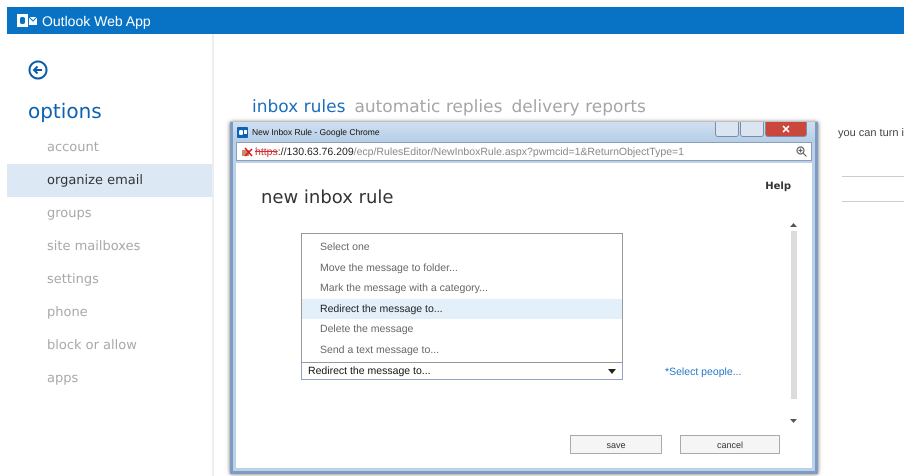 Image resolution: width=904 pixels, height=476 pixels. Describe the element at coordinates (470, 152) in the screenshot. I see `url-text: https://130.63.76.209/ecp/RulesEditor/NewInboxRule.aspx?pwmcid=1&ReturnObjectType=1` at that location.